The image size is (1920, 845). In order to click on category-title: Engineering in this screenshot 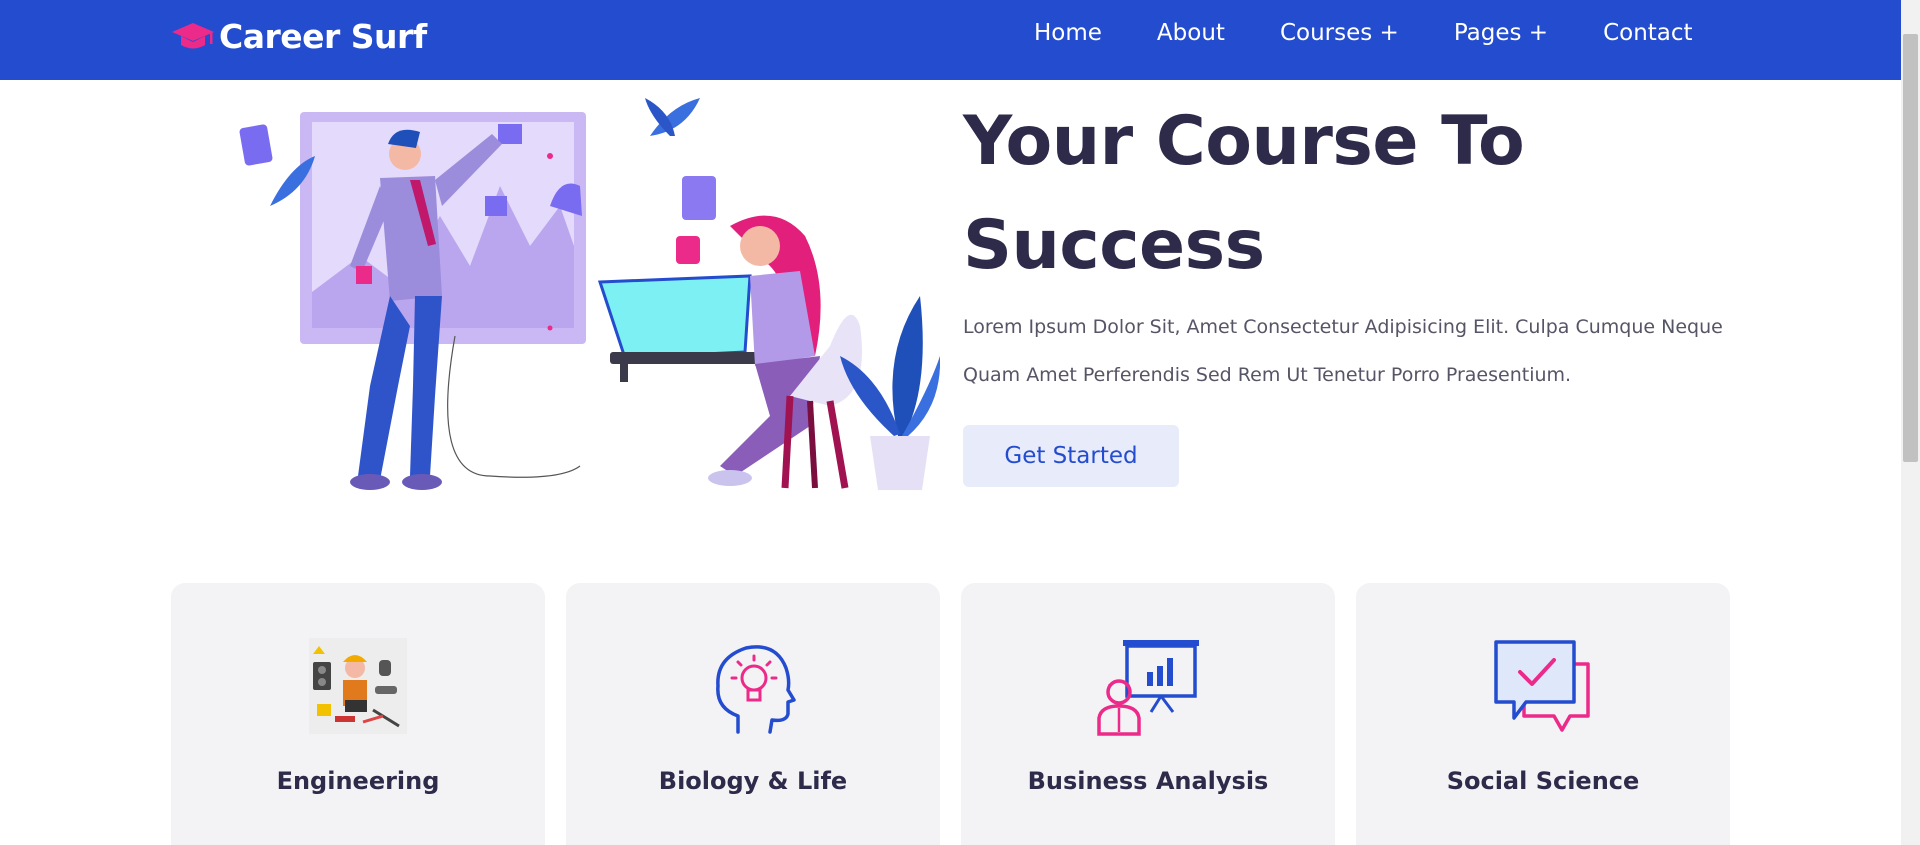, I will do `click(358, 781)`.